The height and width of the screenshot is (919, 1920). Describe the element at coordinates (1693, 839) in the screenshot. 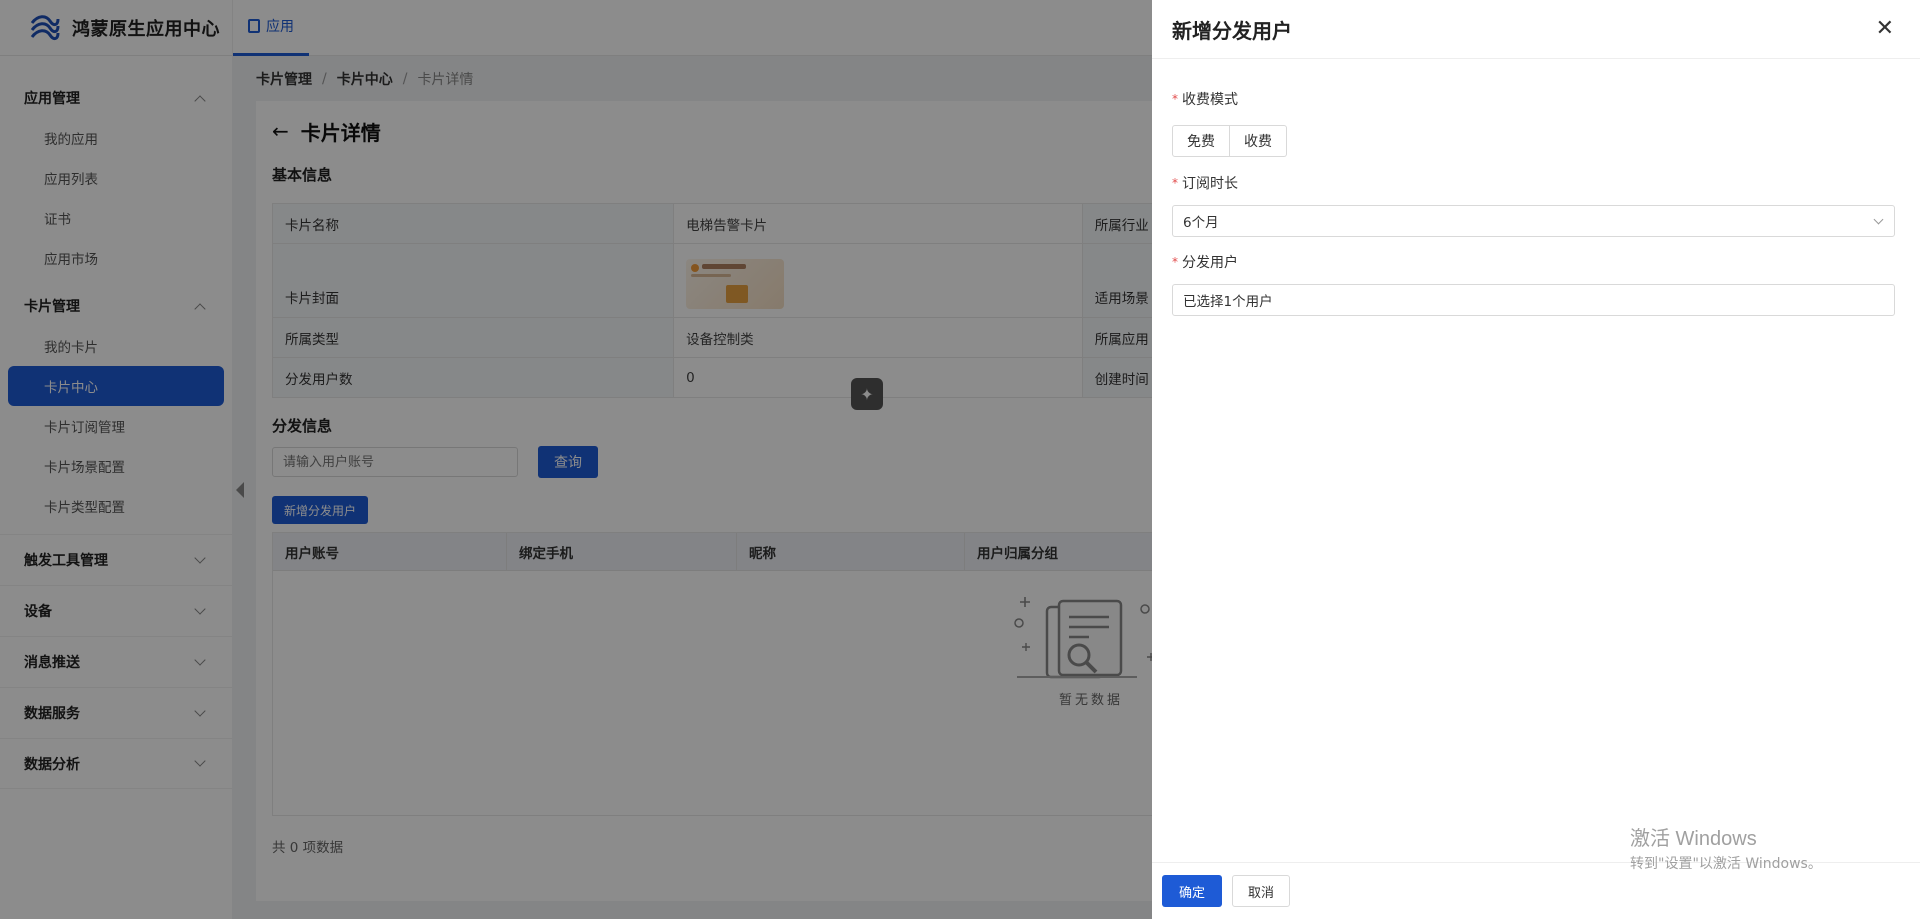

I see `watermark-line1: 激活 Windows` at that location.